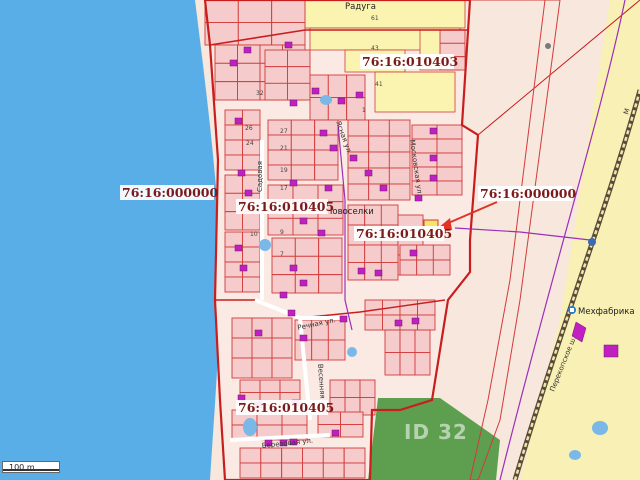 The image size is (640, 480). I want to click on cadastral-label-west: 76:16:000000, so click(169, 192).